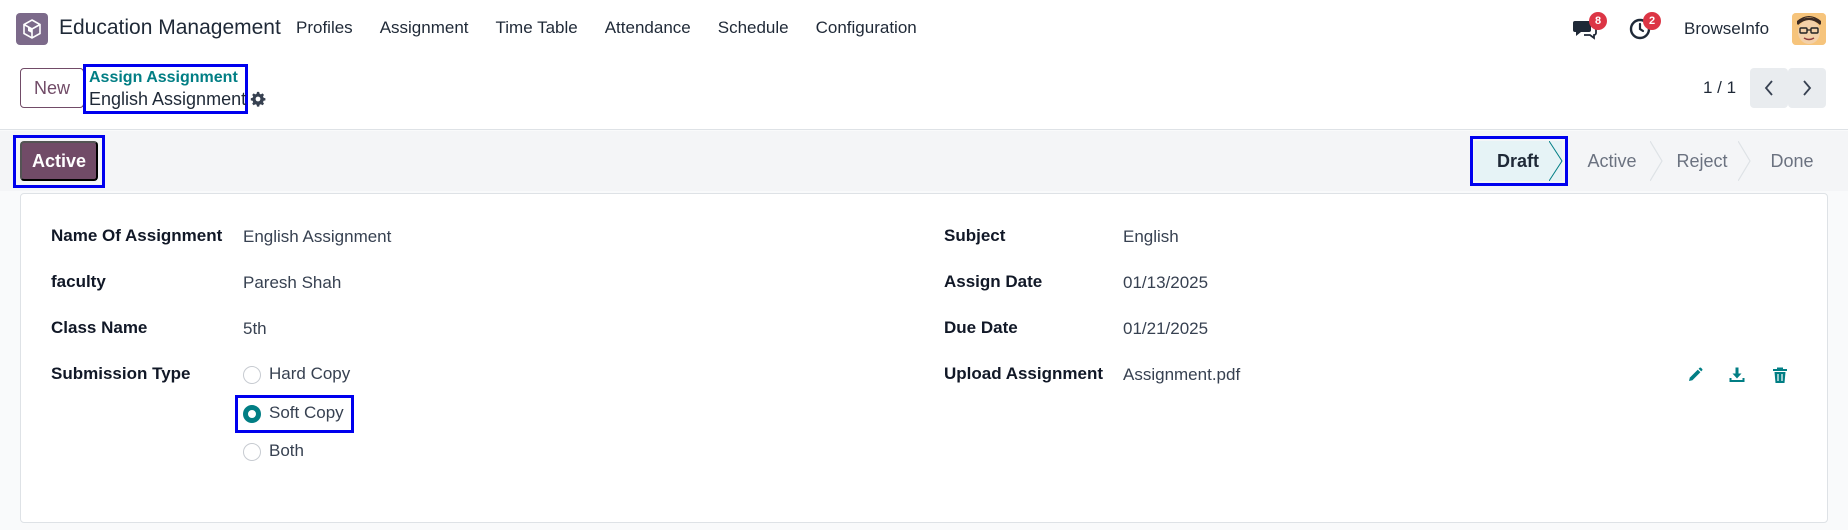  I want to click on pager-next-button, so click(1807, 88).